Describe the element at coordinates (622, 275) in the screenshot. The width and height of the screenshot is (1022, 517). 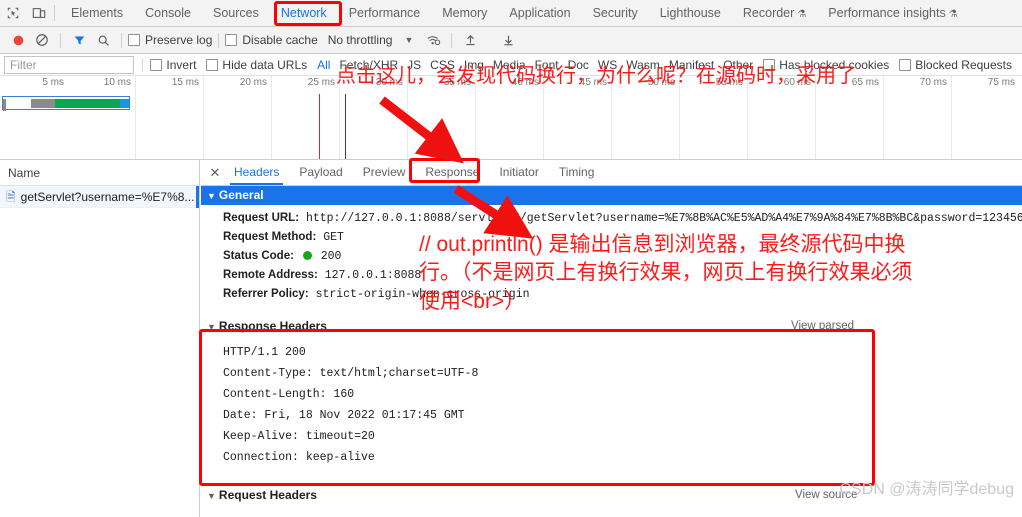
I see `general-remote-address: Remote Address: 127.0.0.1:8088` at that location.